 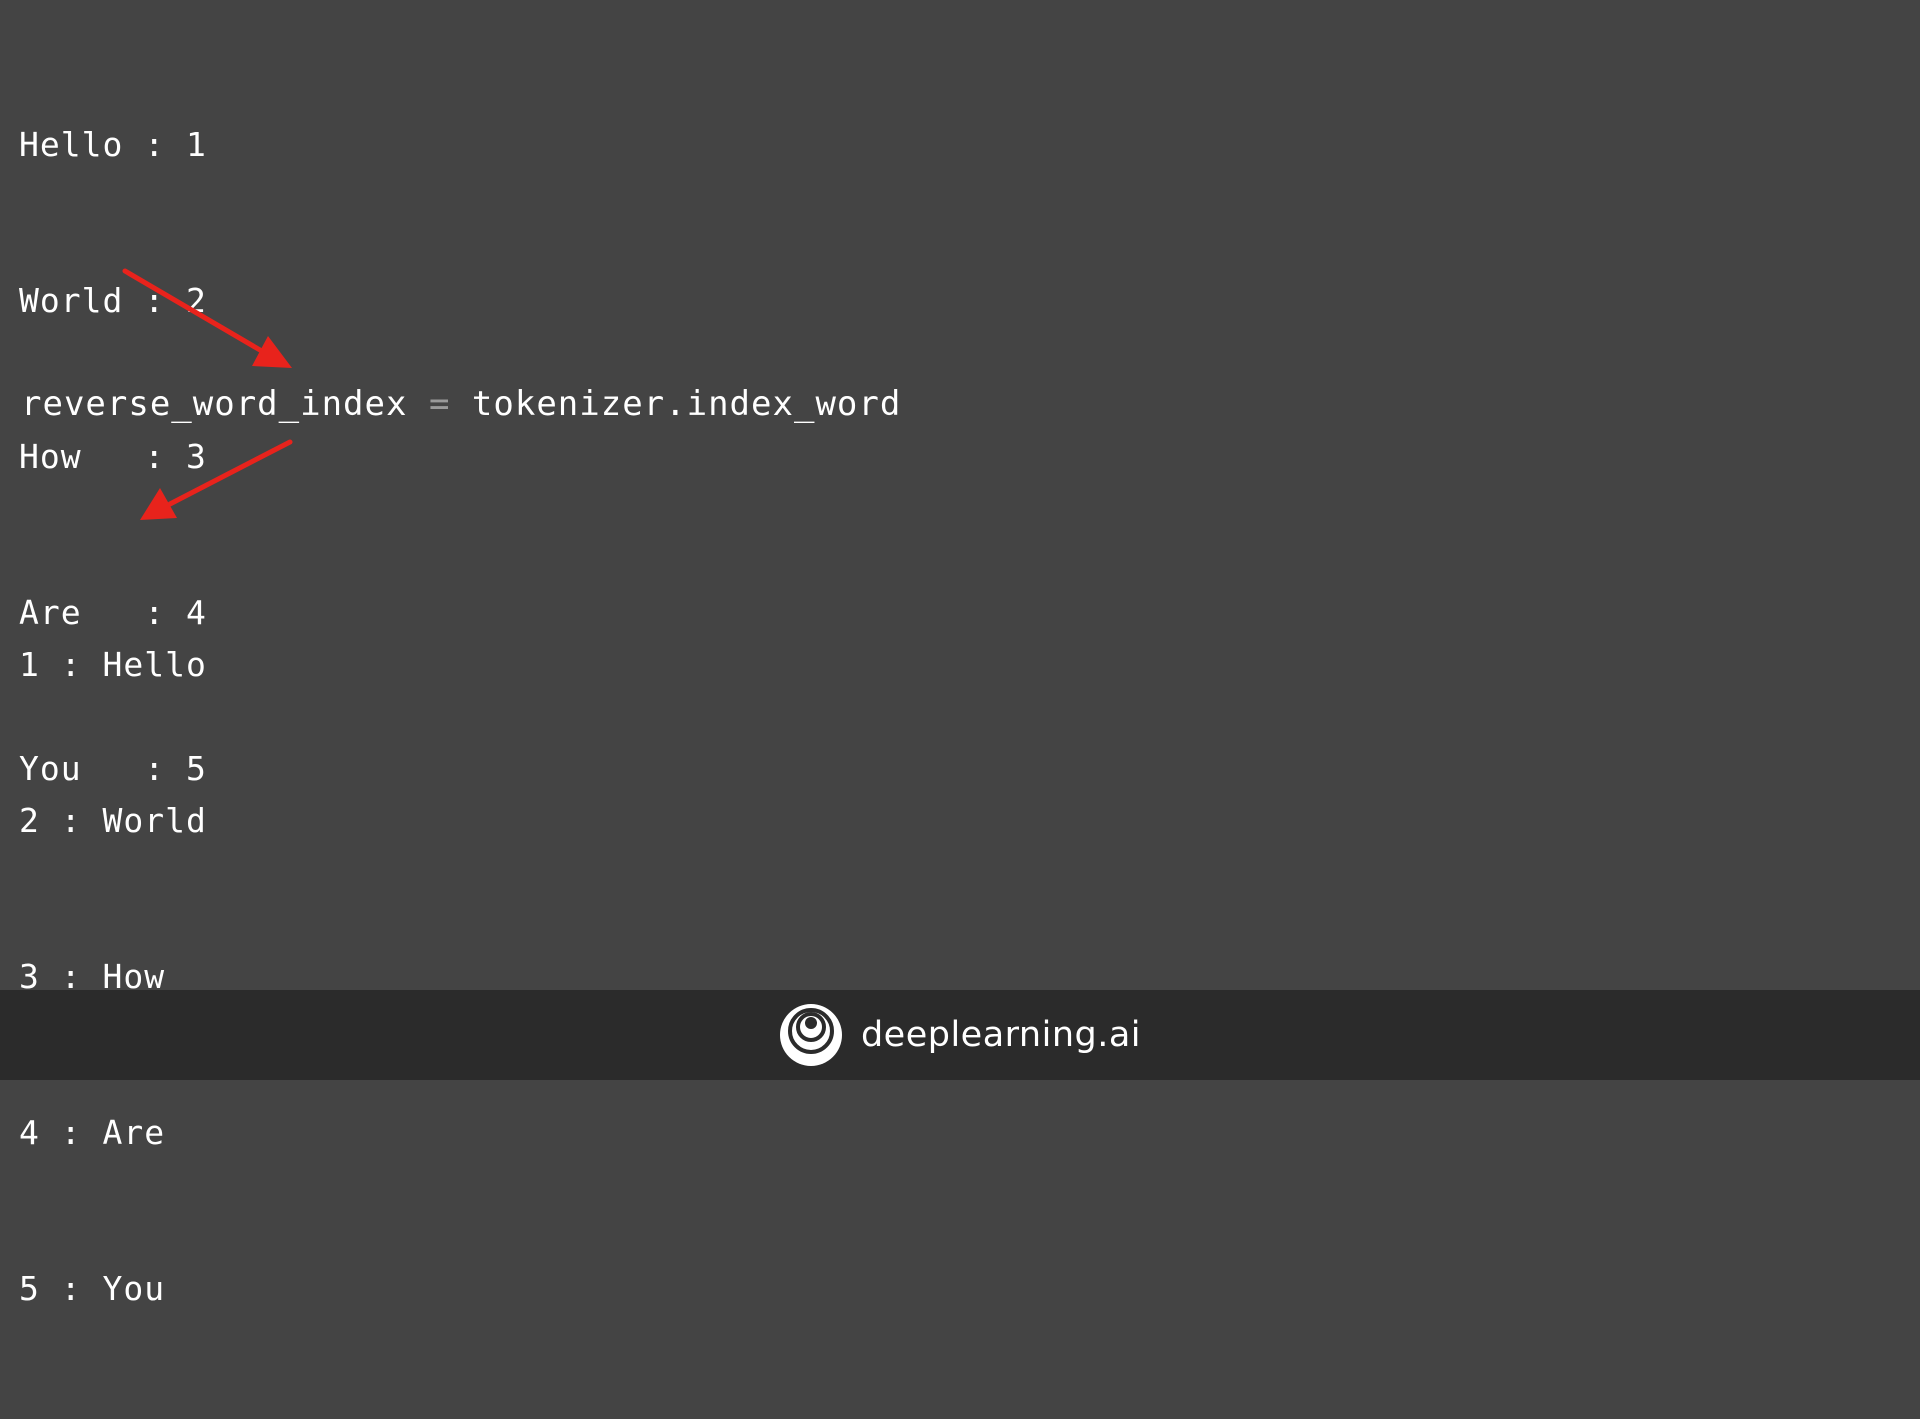 What do you see at coordinates (1001, 1035) in the screenshot?
I see `brand-name: deeplearning.ai` at bounding box center [1001, 1035].